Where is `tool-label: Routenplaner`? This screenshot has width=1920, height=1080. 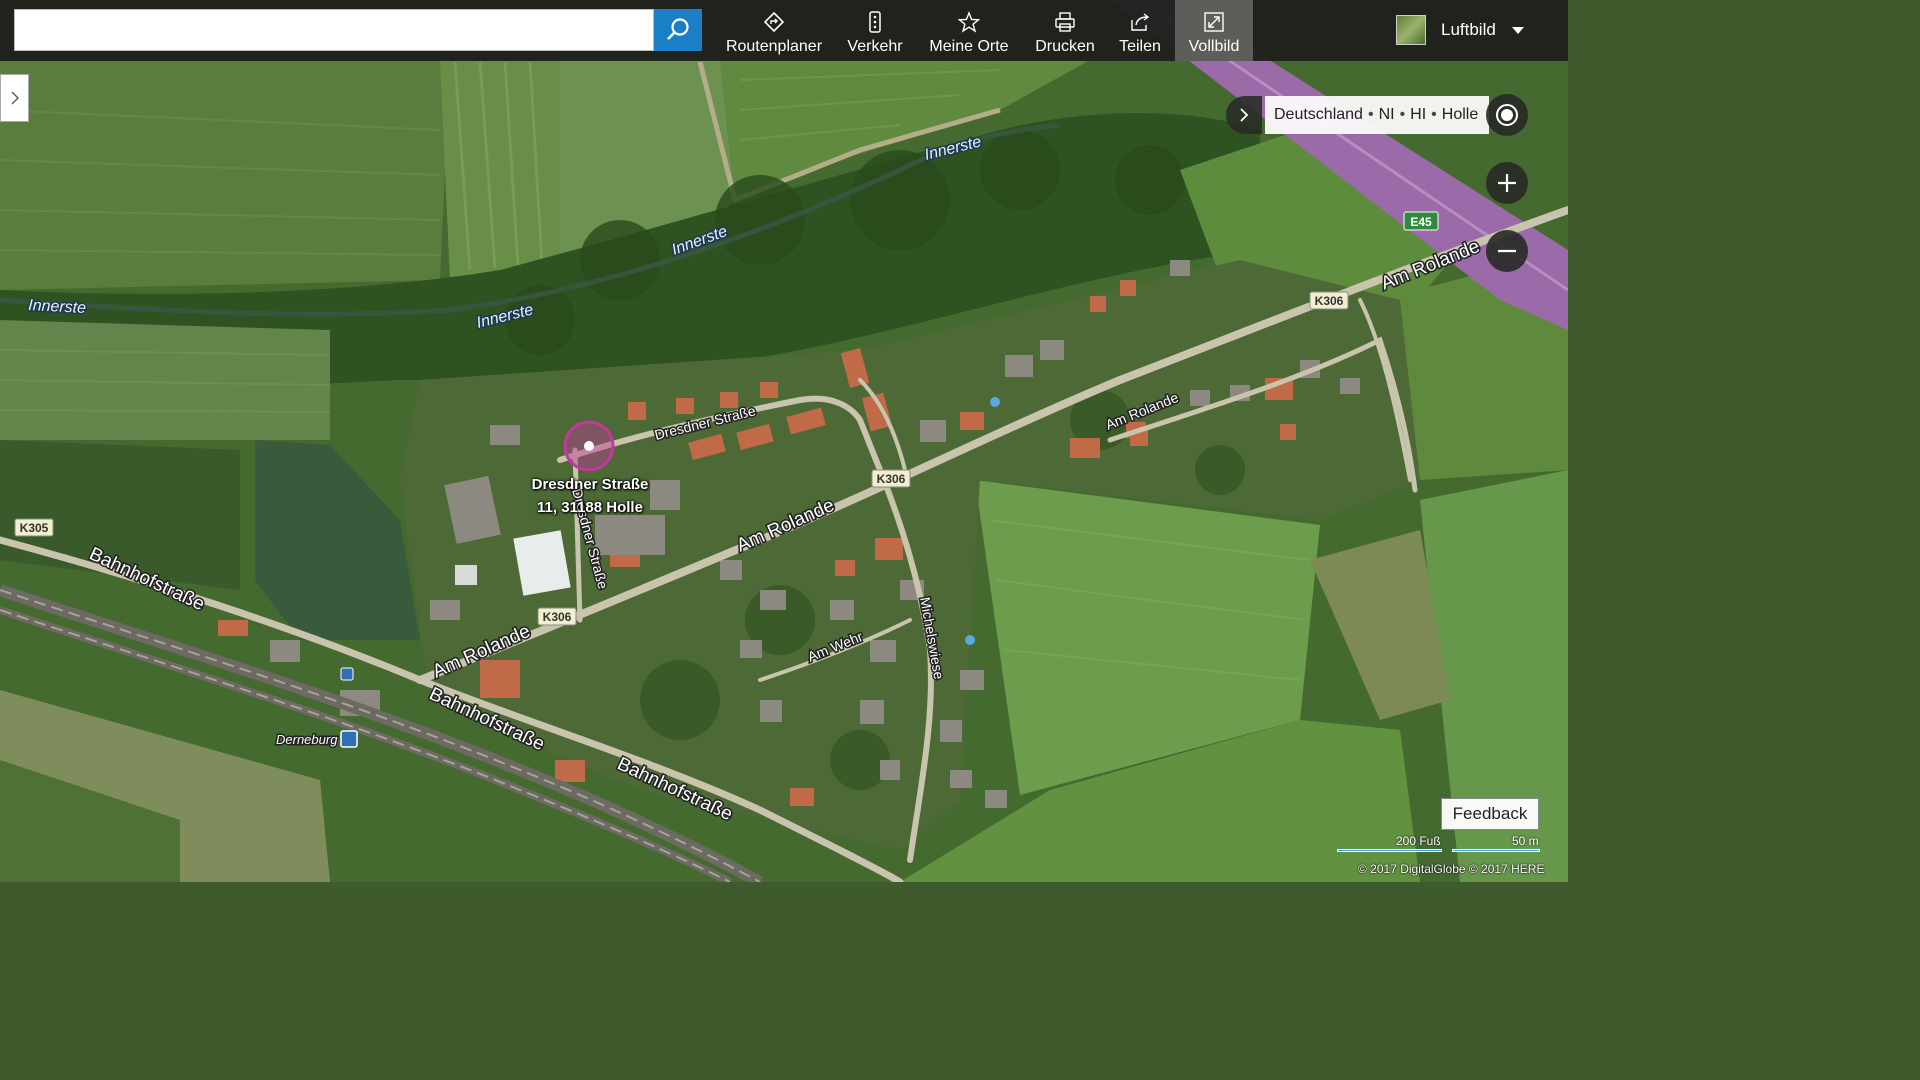 tool-label: Routenplaner is located at coordinates (774, 46).